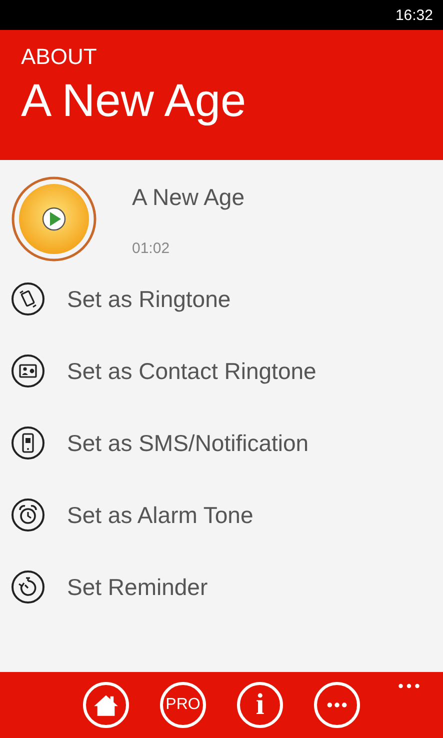 The width and height of the screenshot is (443, 738). Describe the element at coordinates (59, 57) in the screenshot. I see `section-title: ABOUT` at that location.